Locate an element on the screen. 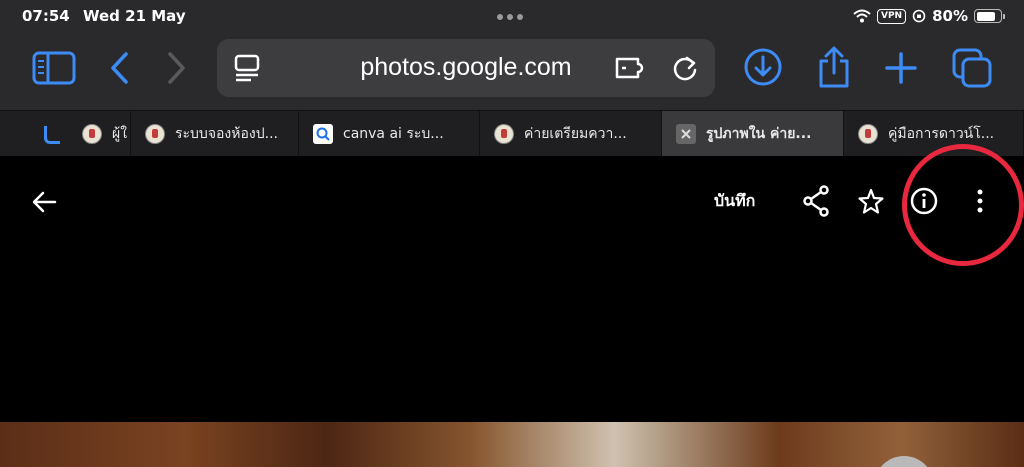 This screenshot has height=467, width=1024. orientation-lock-icon is located at coordinates (919, 16).